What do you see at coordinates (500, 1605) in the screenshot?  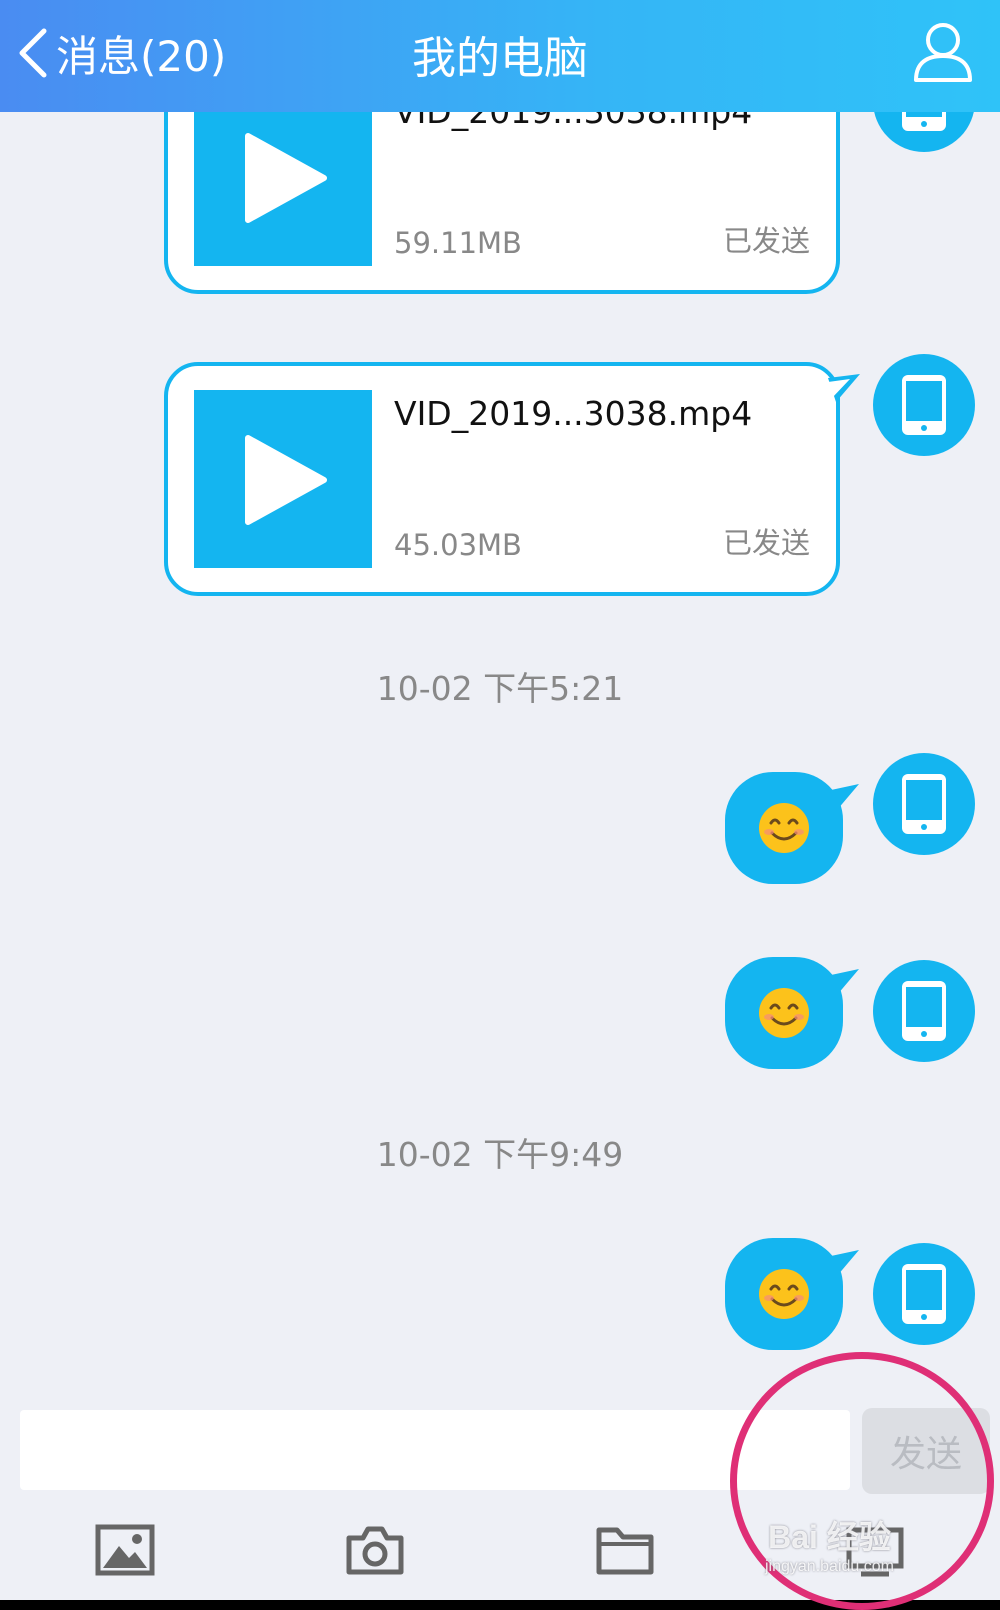 I see `bottom-edge` at bounding box center [500, 1605].